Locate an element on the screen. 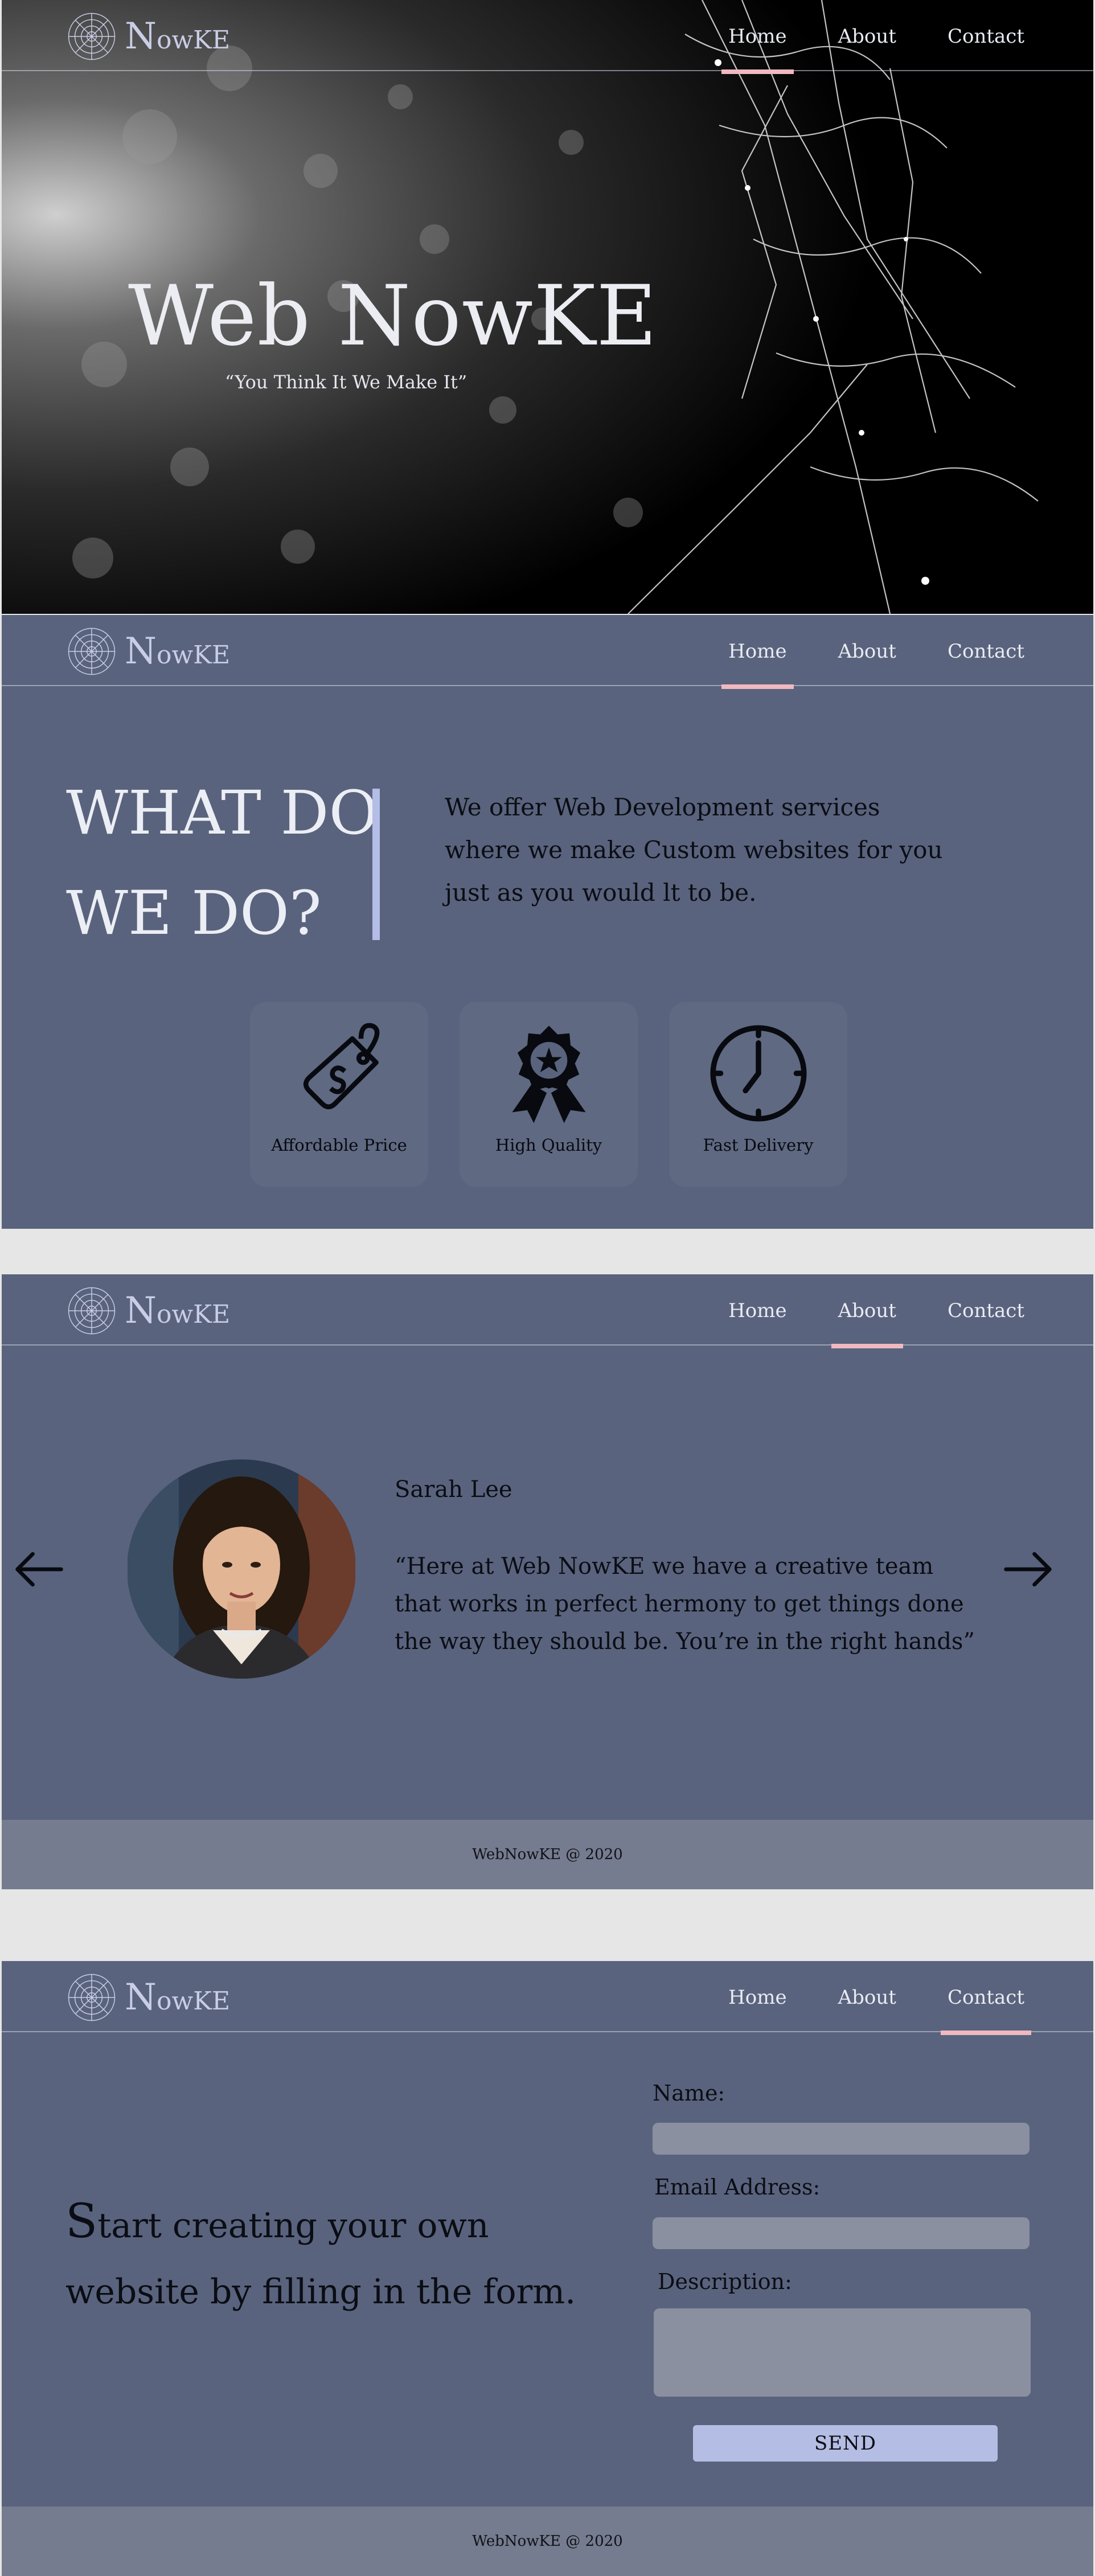 Image resolution: width=1095 pixels, height=2576 pixels. clock-icon is located at coordinates (758, 1073).